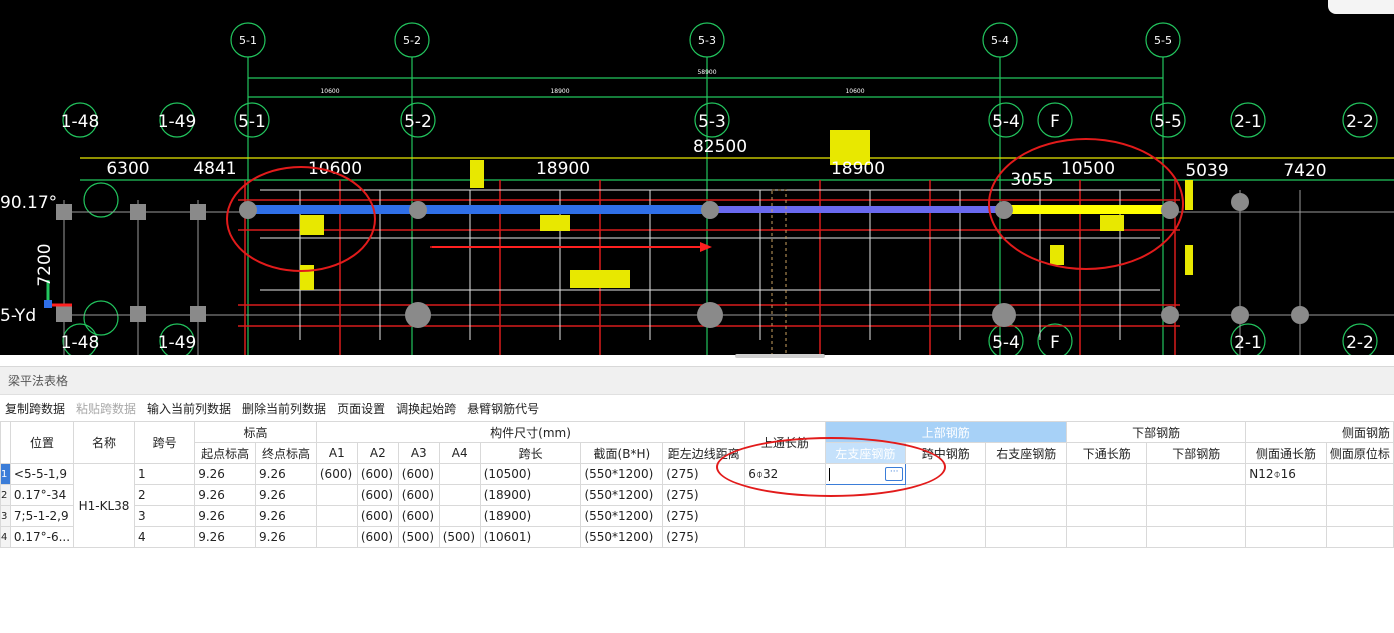  Describe the element at coordinates (336, 453) in the screenshot. I see `header-a1: A1` at that location.